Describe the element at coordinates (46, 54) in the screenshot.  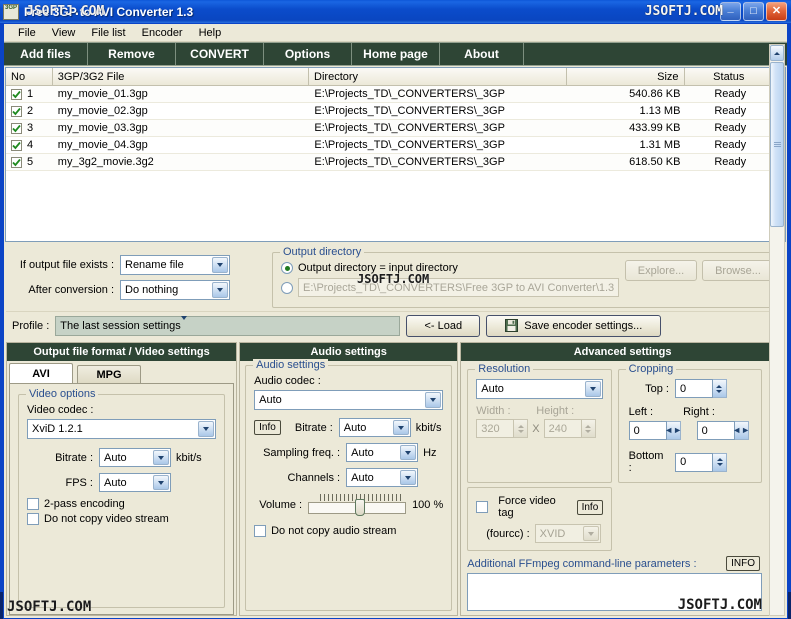
I see `toolbar-add-files-button: Add files` at that location.